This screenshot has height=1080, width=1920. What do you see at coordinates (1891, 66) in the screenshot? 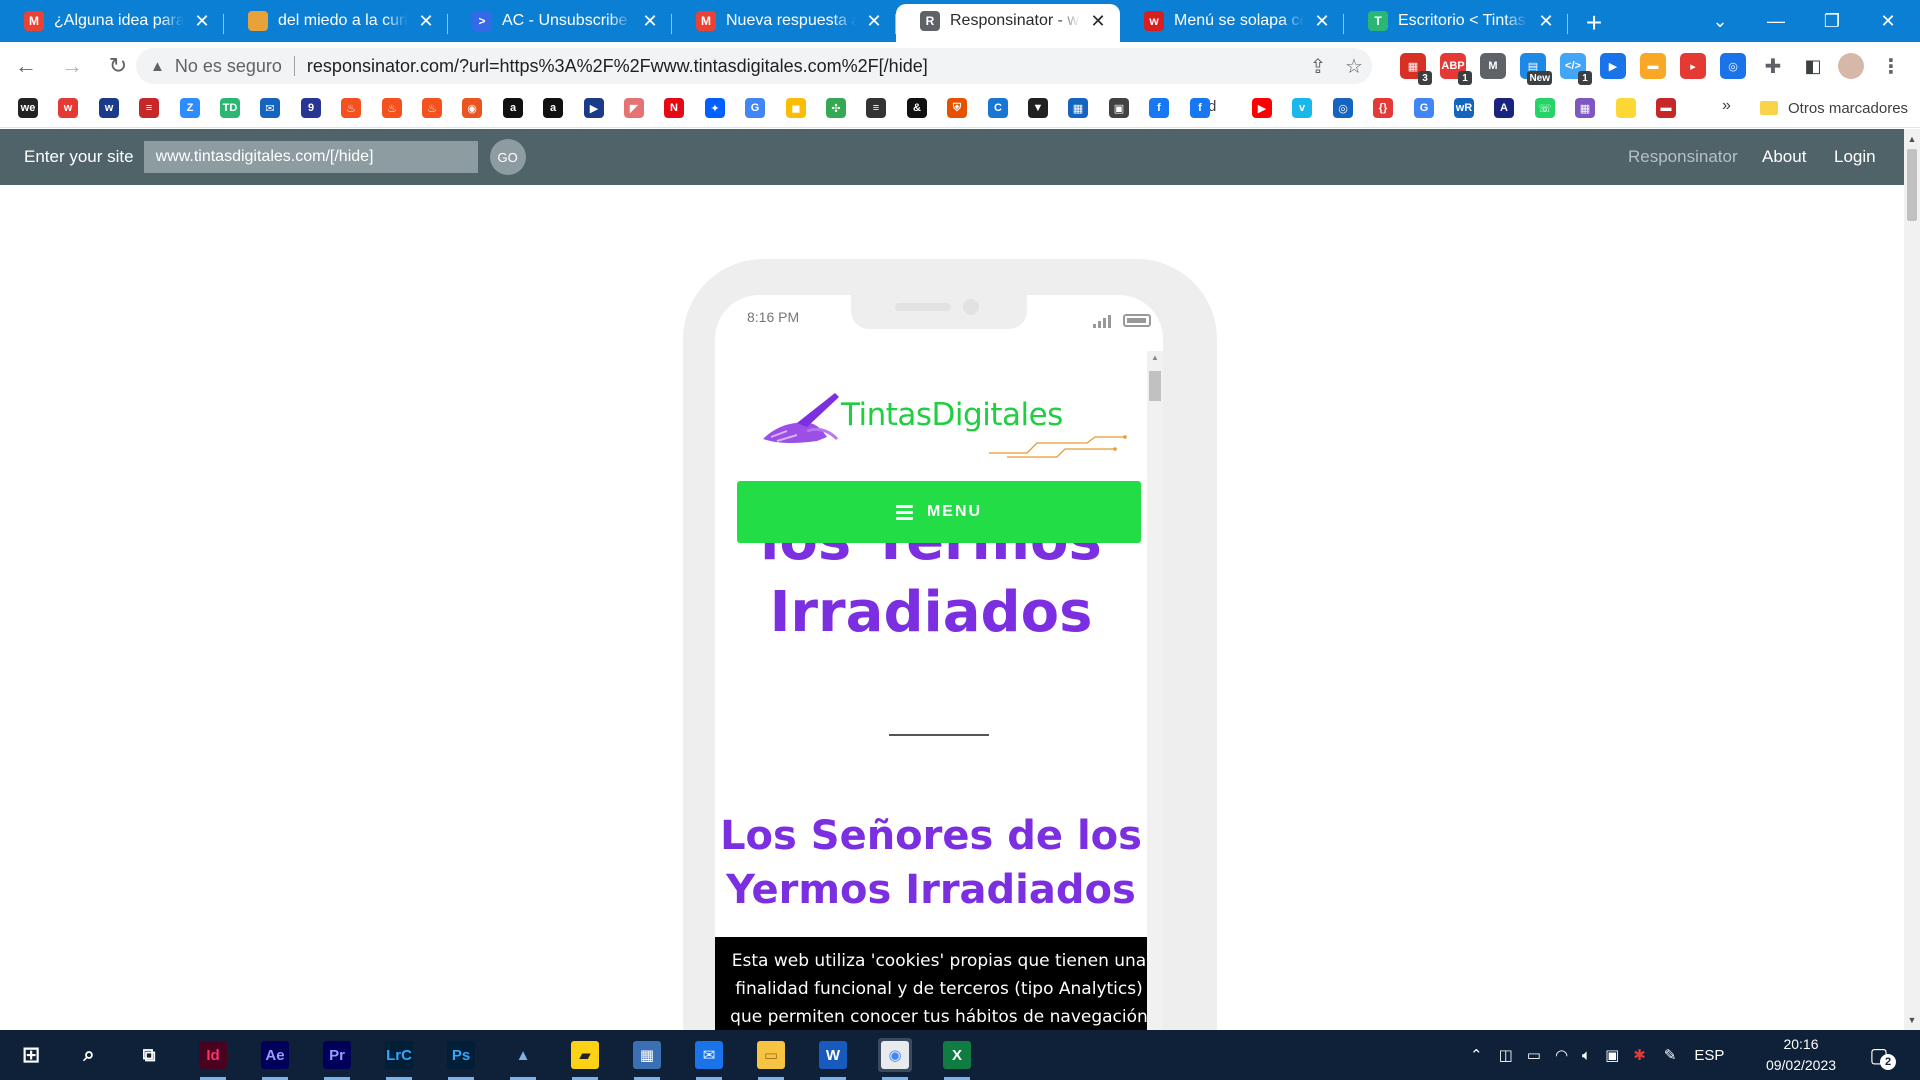
I see `browser-menu-icon: ⋮` at bounding box center [1891, 66].